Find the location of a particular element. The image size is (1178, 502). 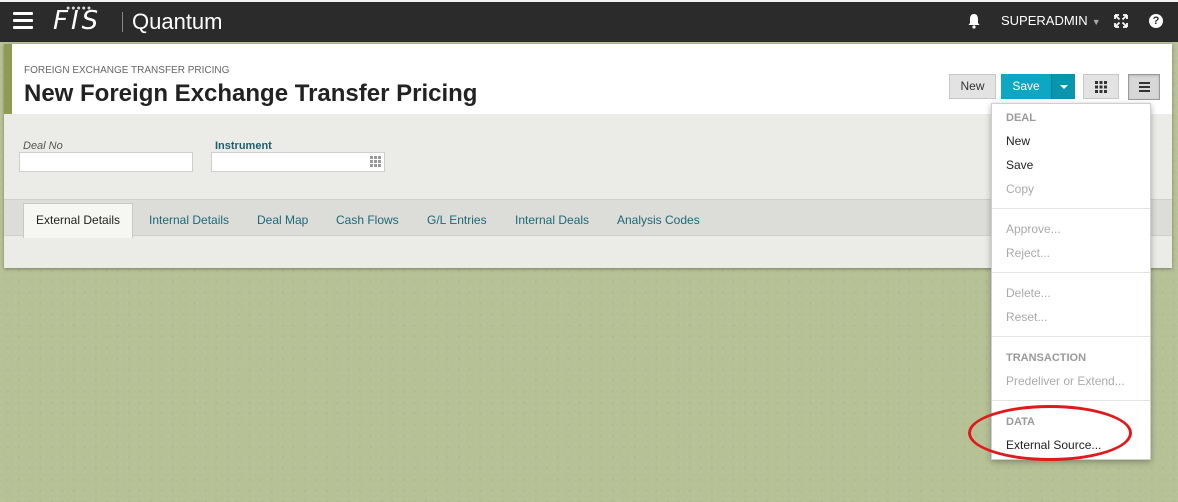

tab-gl-entries: G/L Entries is located at coordinates (457, 220).